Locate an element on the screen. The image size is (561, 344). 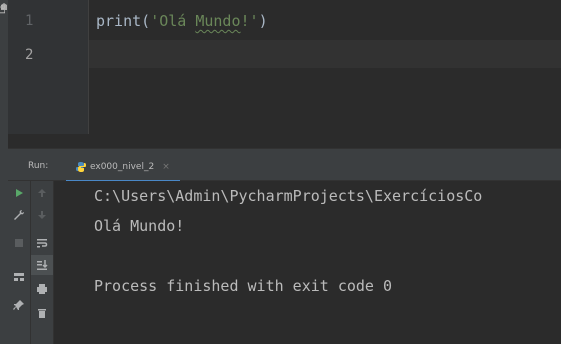
run-panel-header: Run: ex000_nivel_2 × is located at coordinates (284, 168).